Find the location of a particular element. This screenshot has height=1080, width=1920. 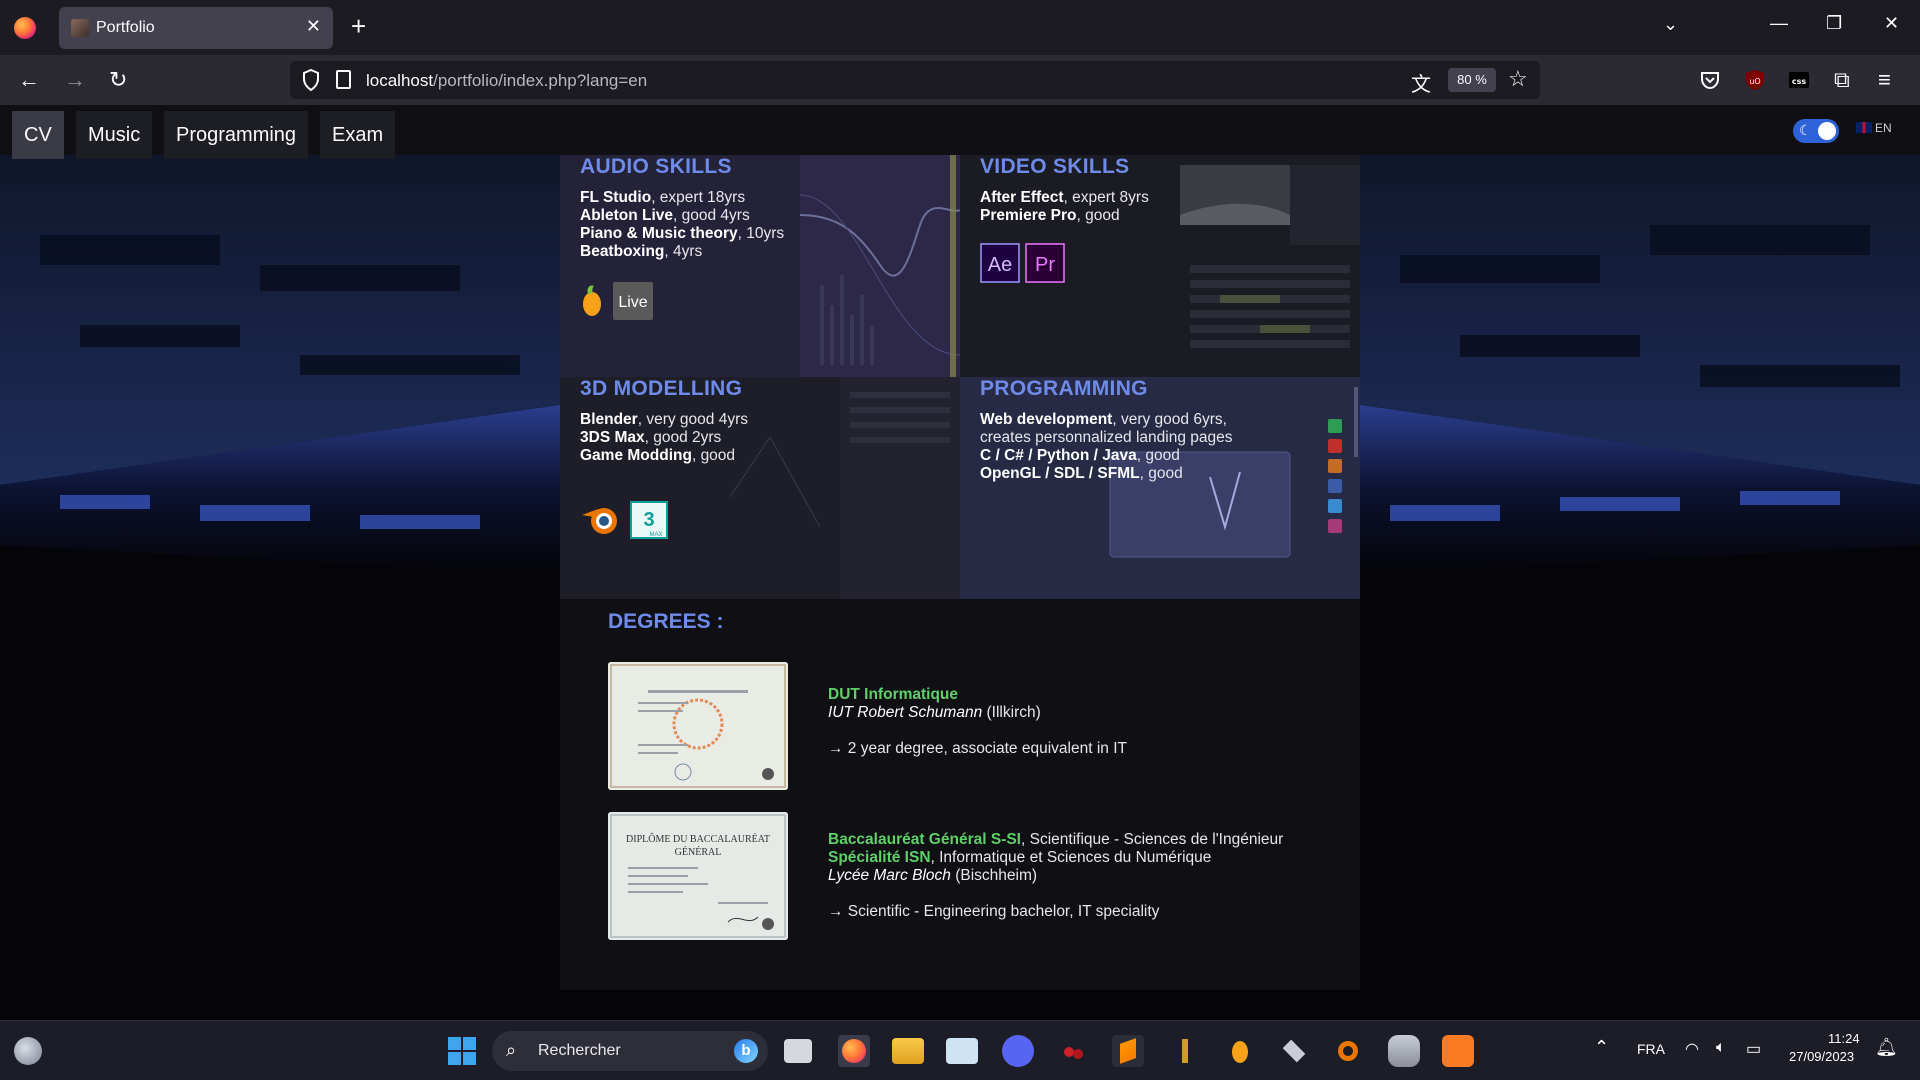

ableton-live-icon: Live is located at coordinates (633, 301).